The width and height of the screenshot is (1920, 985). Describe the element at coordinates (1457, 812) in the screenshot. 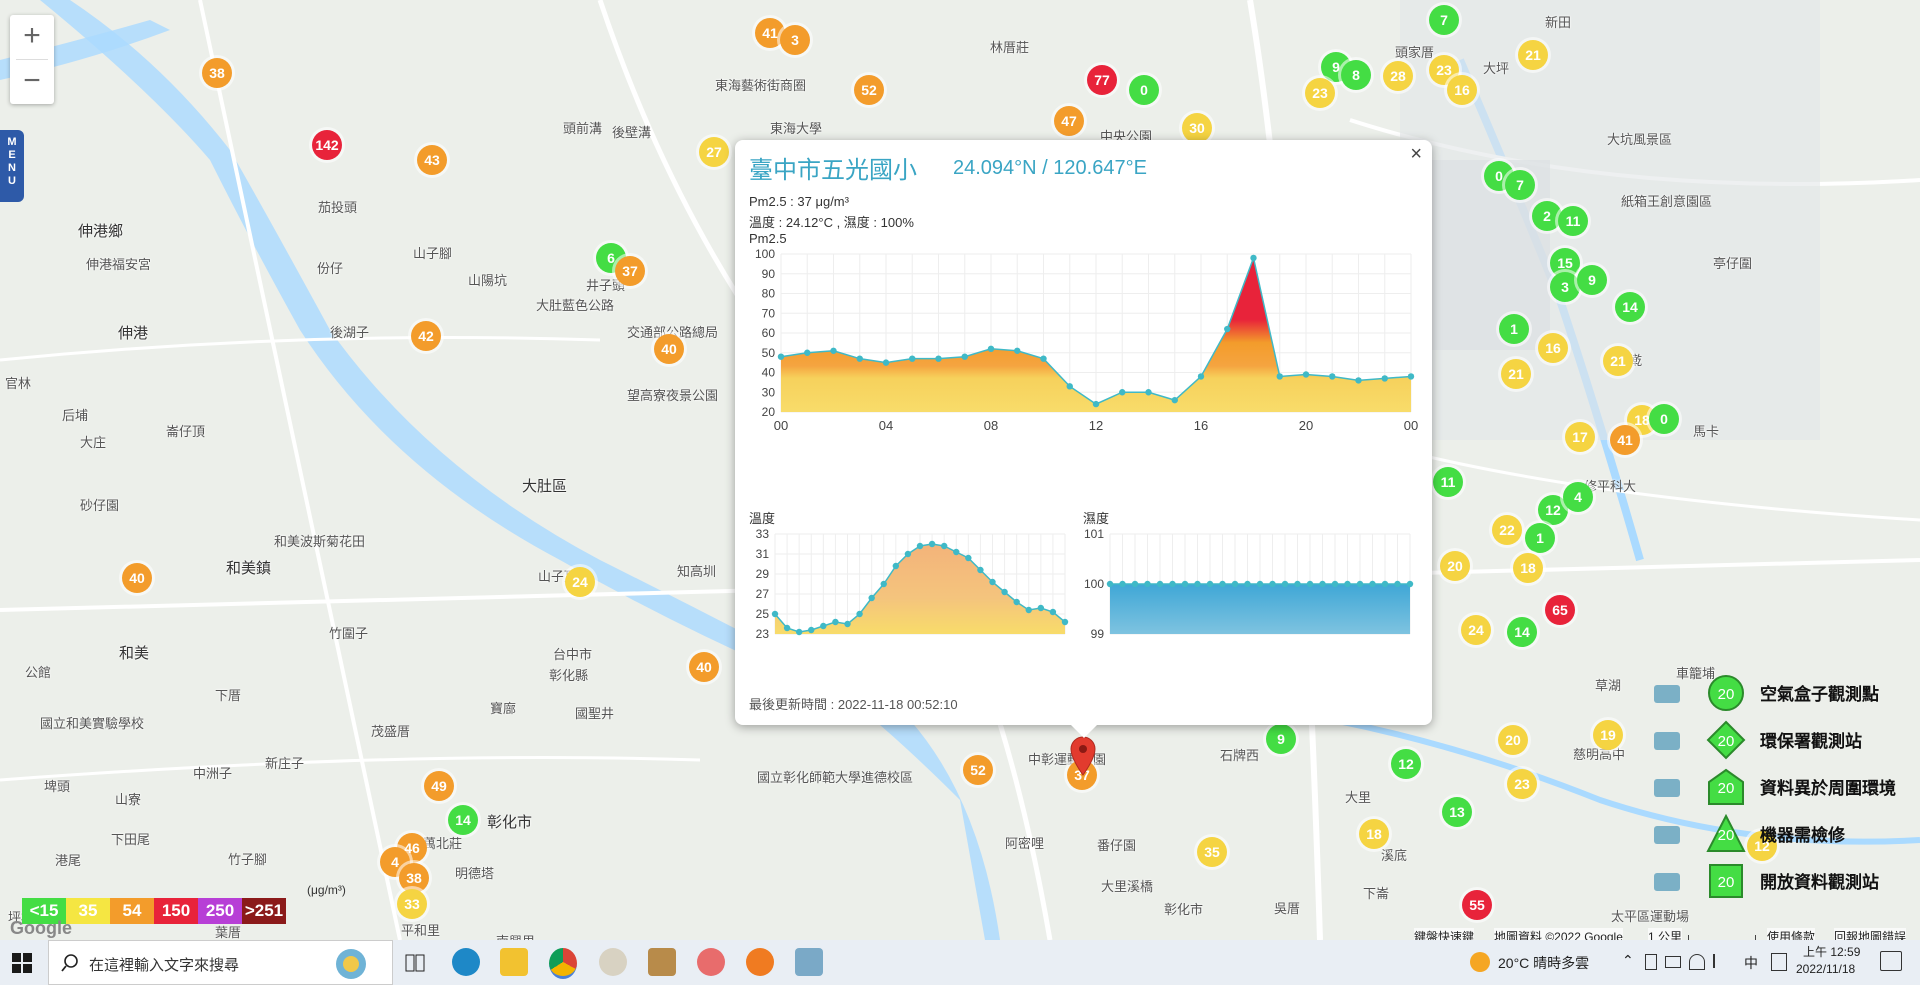

I see `sensor-marker: 13` at that location.